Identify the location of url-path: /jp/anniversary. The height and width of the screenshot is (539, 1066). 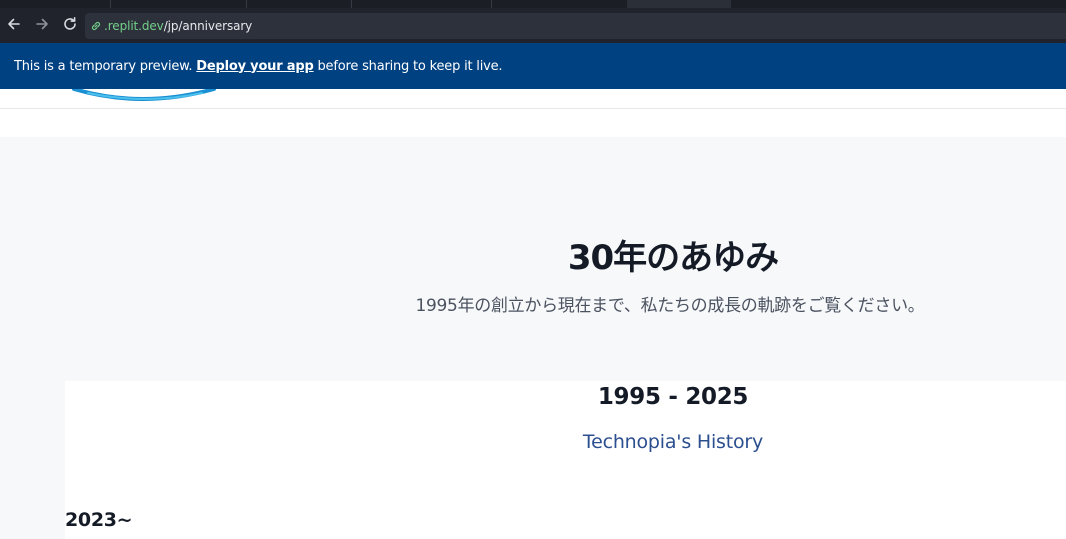
(208, 26).